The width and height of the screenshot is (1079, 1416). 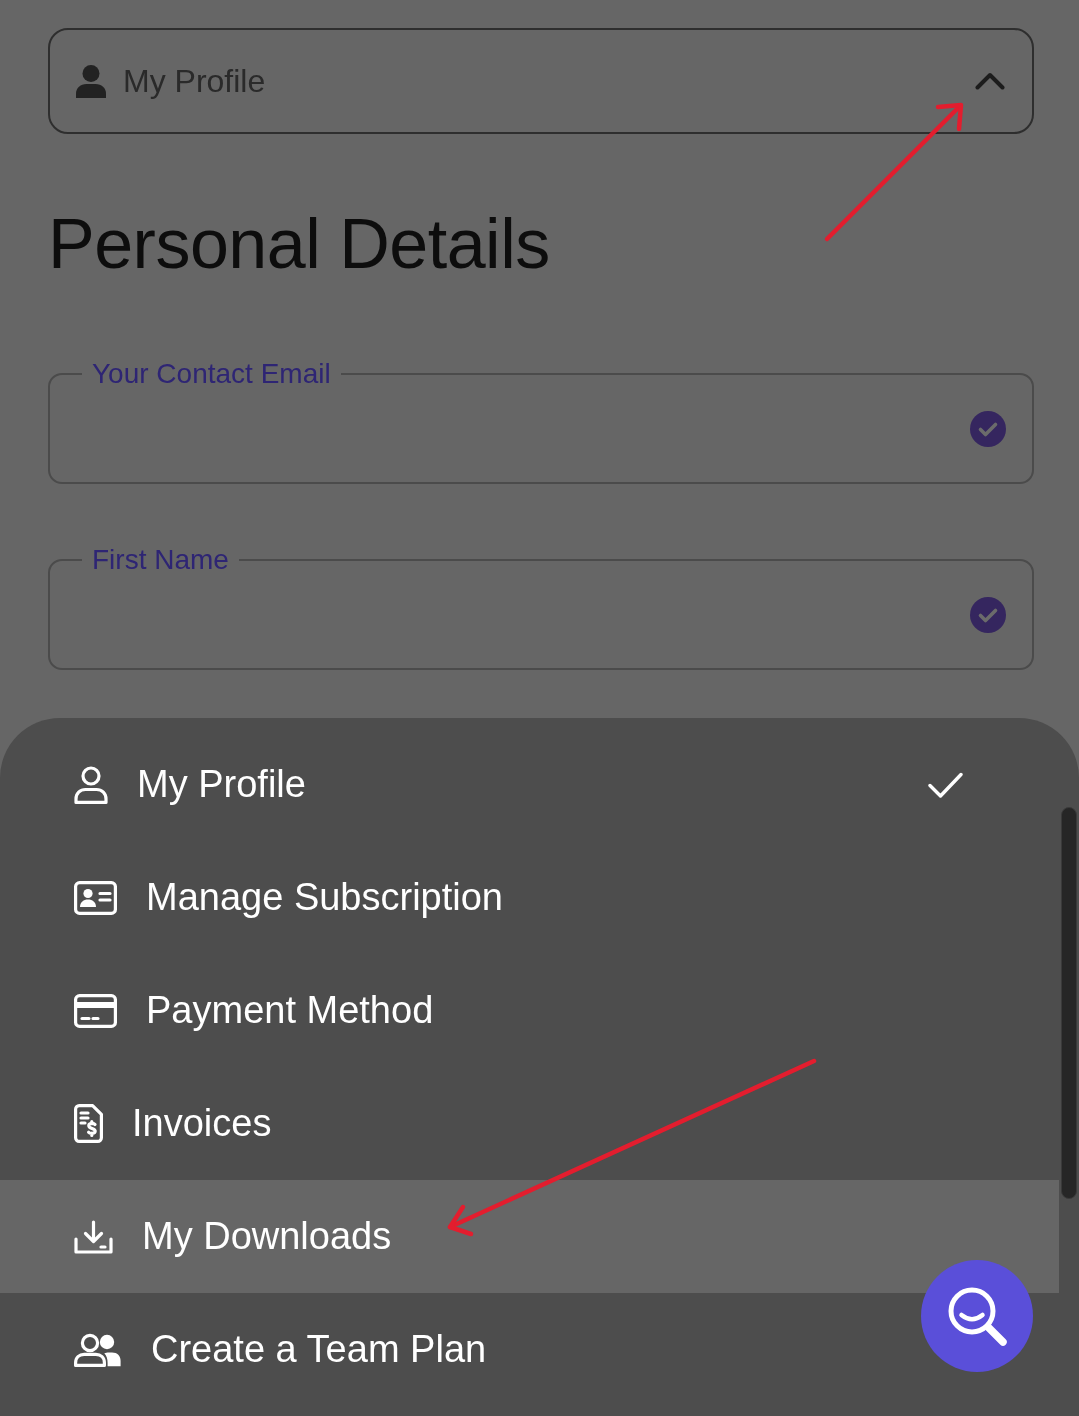 I want to click on menu-item: Create a Team Plan, so click(x=529, y=1349).